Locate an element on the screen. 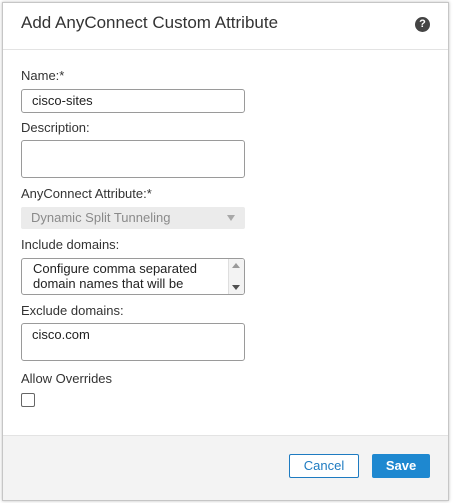  anyconnect-attribute-value: Dynamic Split Tunneling is located at coordinates (101, 217).